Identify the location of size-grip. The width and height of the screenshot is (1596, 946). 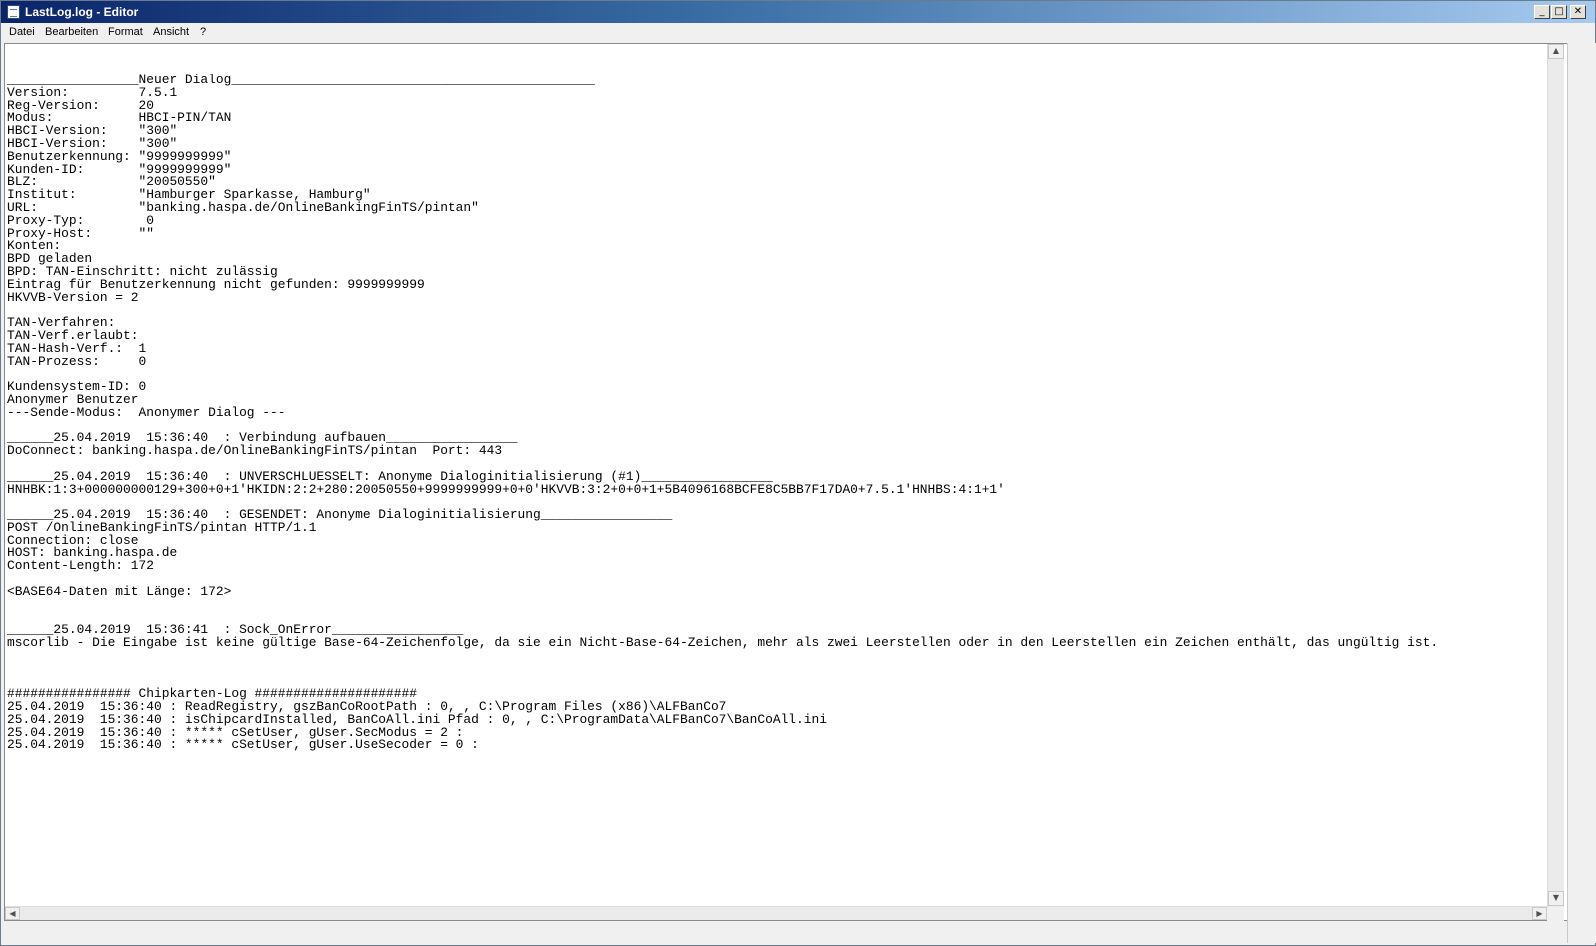
(1555, 914).